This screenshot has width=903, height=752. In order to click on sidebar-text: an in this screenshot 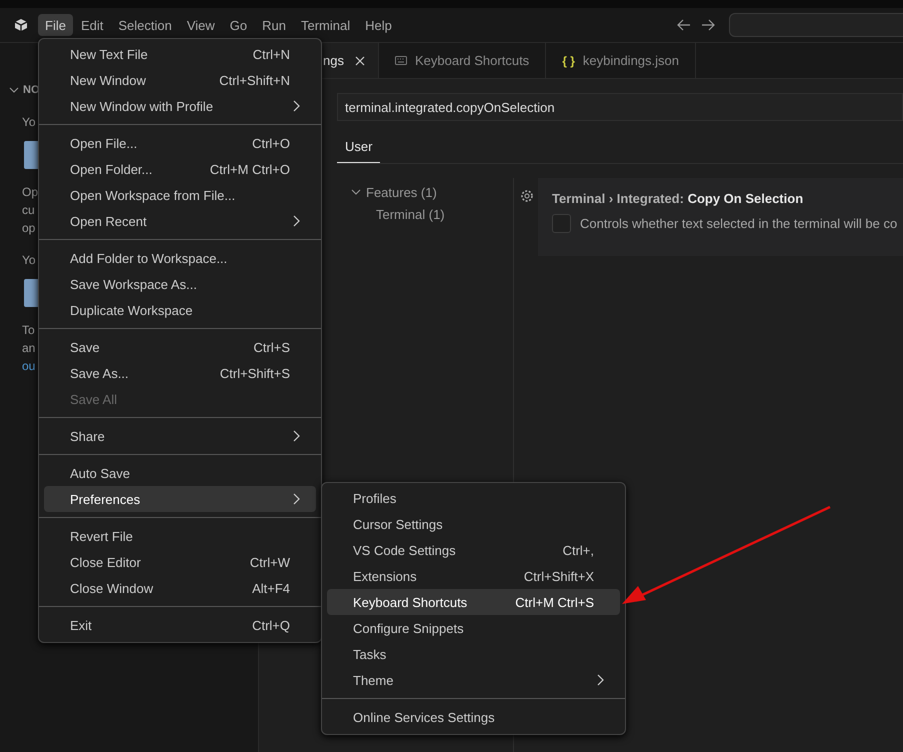, I will do `click(29, 348)`.